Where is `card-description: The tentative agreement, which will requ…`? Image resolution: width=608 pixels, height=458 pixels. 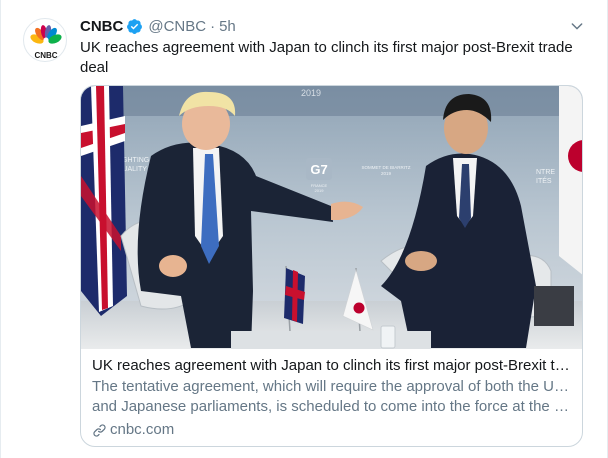 card-description: The tentative agreement, which will requ… is located at coordinates (332, 397).